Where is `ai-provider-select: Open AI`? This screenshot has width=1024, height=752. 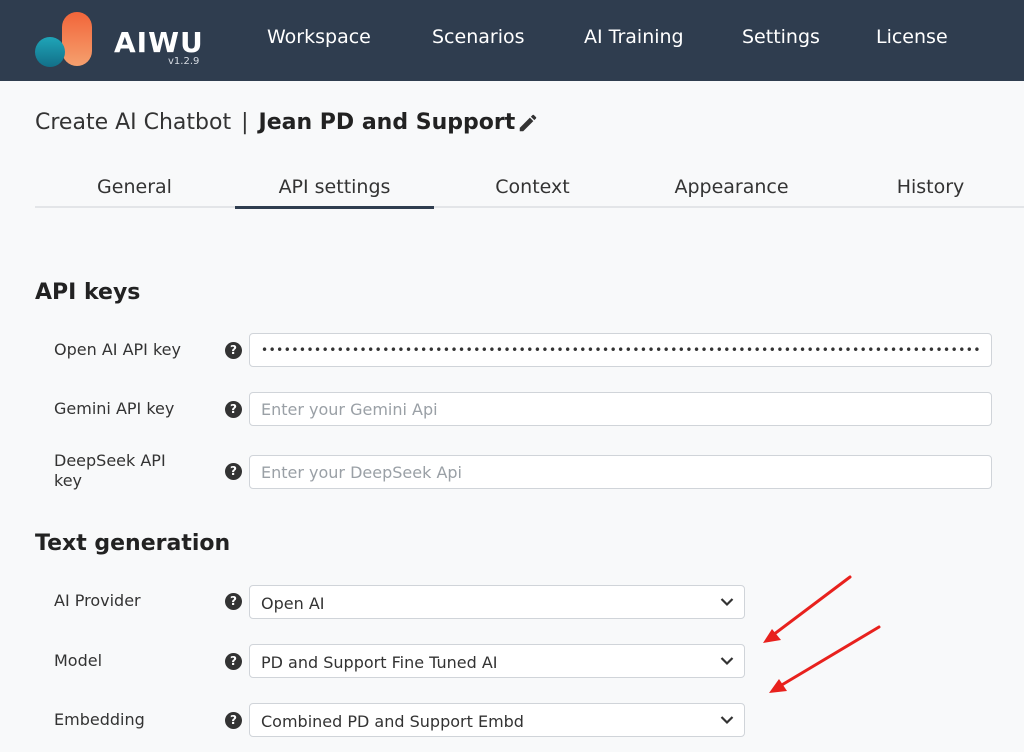 ai-provider-select: Open AI is located at coordinates (497, 602).